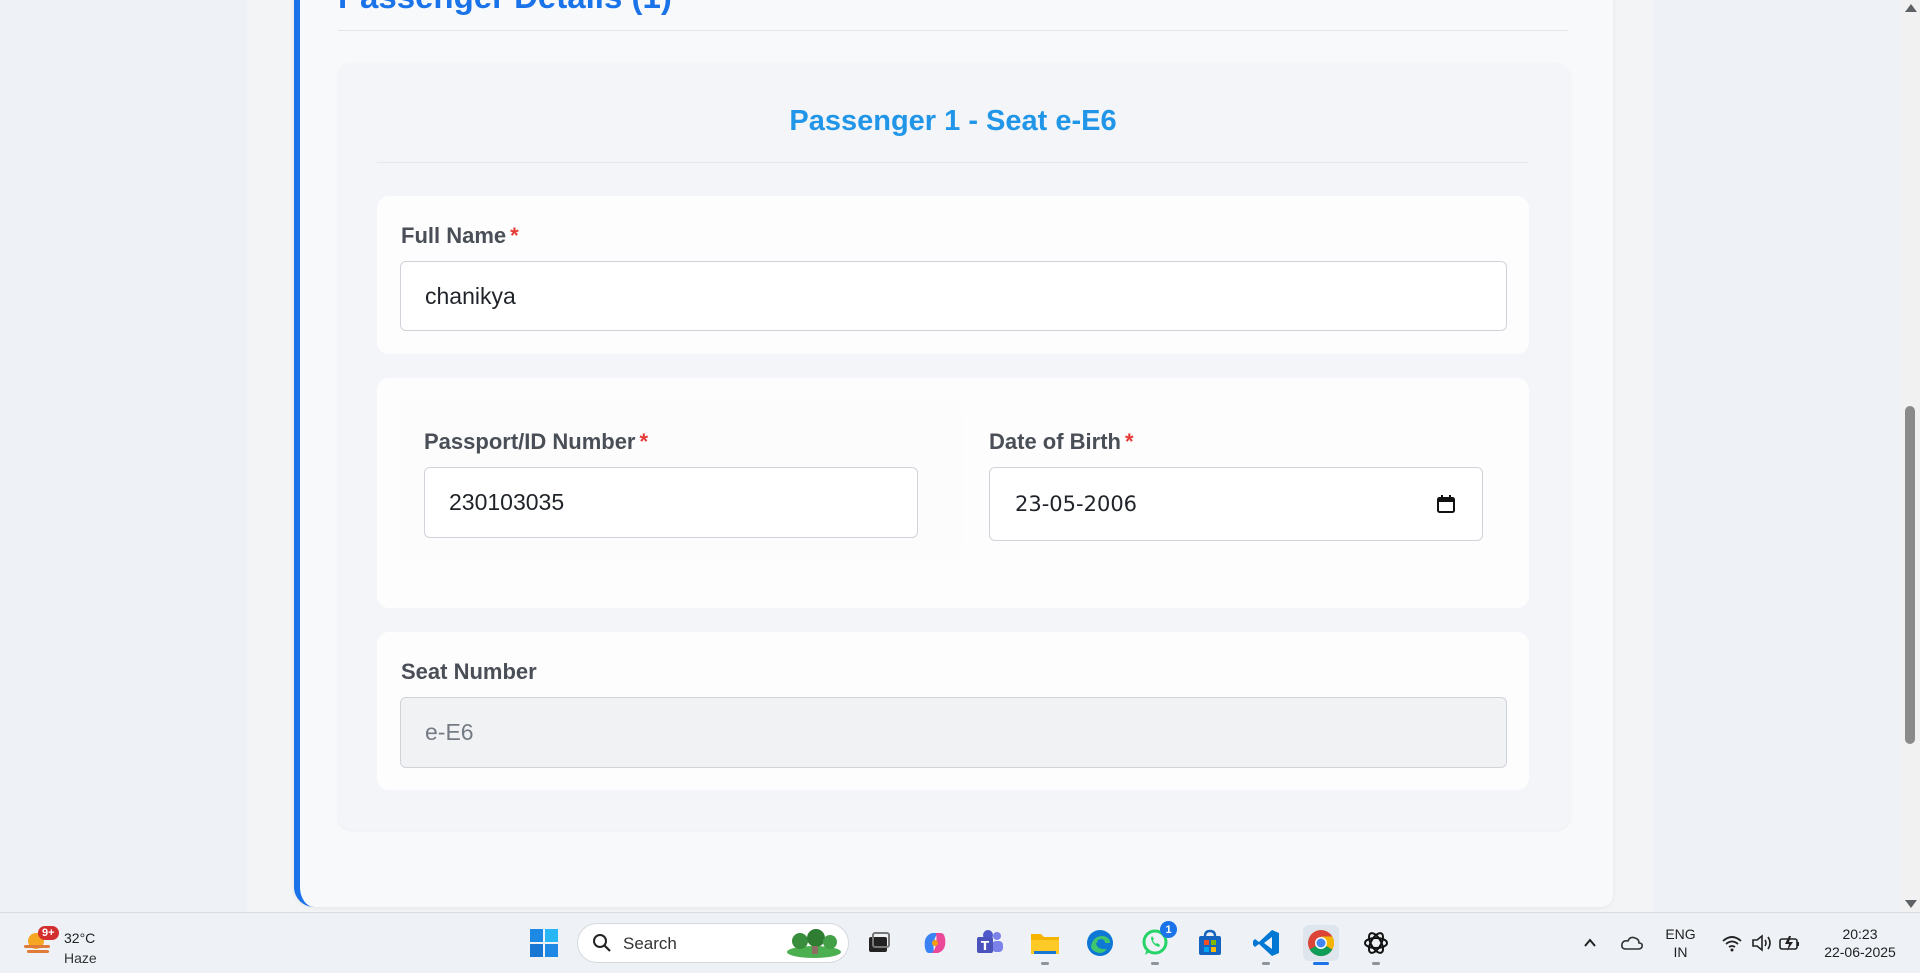 Image resolution: width=1920 pixels, height=973 pixels. Describe the element at coordinates (953, 30) in the screenshot. I see `section-divider` at that location.